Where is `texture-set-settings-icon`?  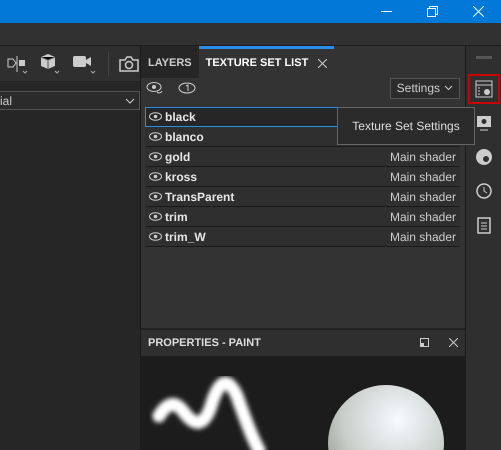
texture-set-settings-icon is located at coordinates (484, 89).